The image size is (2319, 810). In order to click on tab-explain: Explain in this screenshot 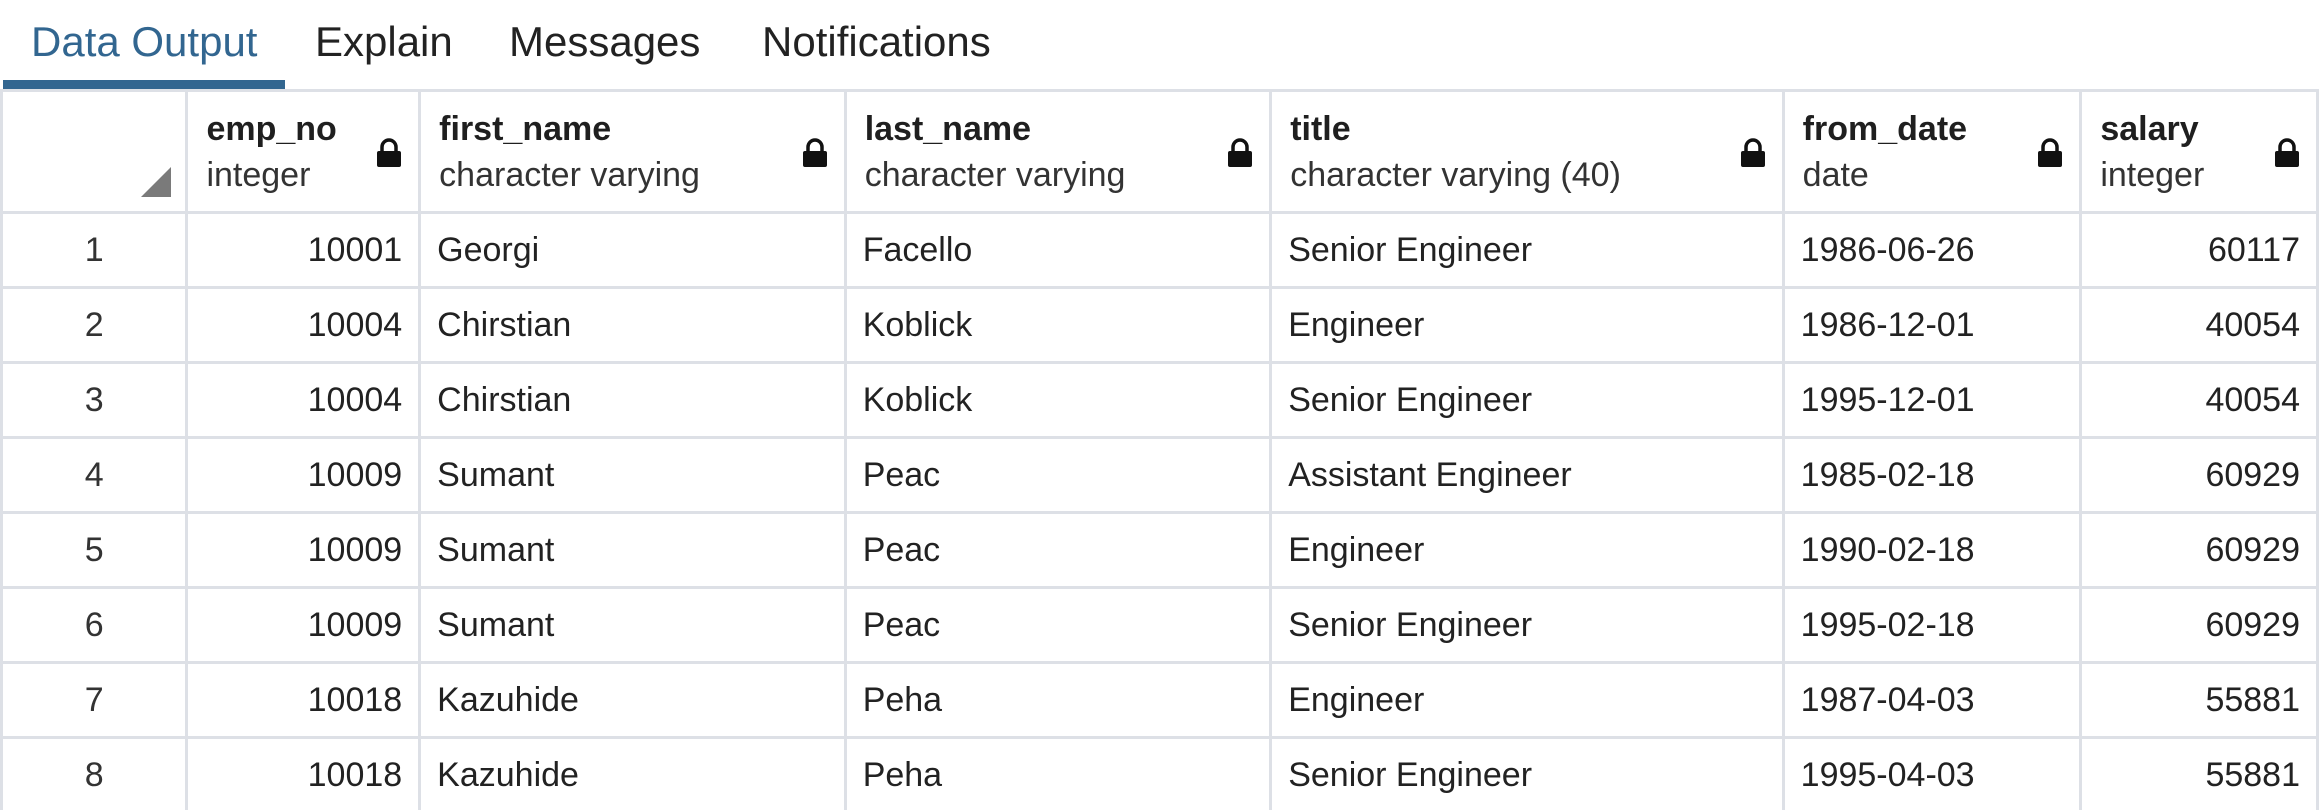, I will do `click(384, 44)`.